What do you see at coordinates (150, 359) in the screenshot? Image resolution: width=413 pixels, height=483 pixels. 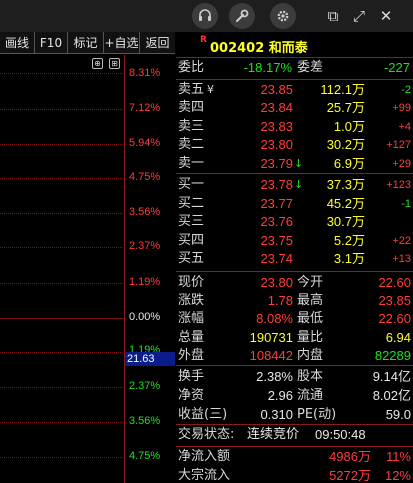 I see `cursor-price-label: 21.63` at bounding box center [150, 359].